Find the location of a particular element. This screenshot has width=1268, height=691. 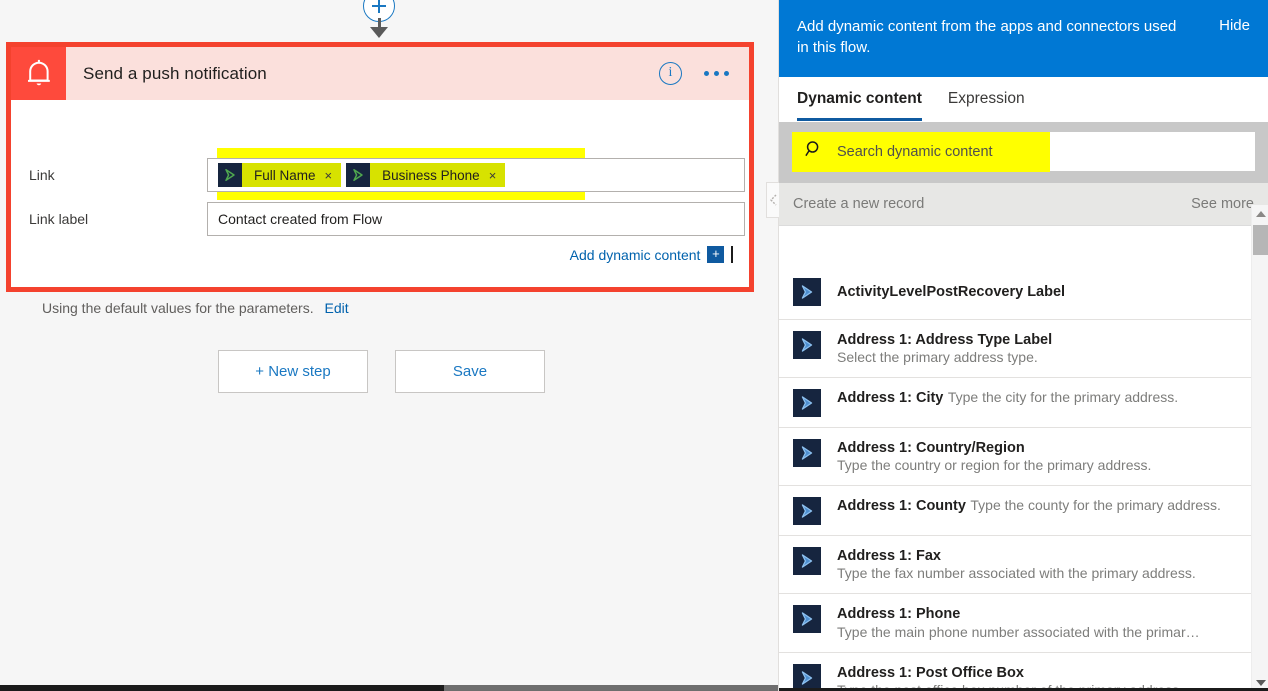

info-icon: i is located at coordinates (670, 73).